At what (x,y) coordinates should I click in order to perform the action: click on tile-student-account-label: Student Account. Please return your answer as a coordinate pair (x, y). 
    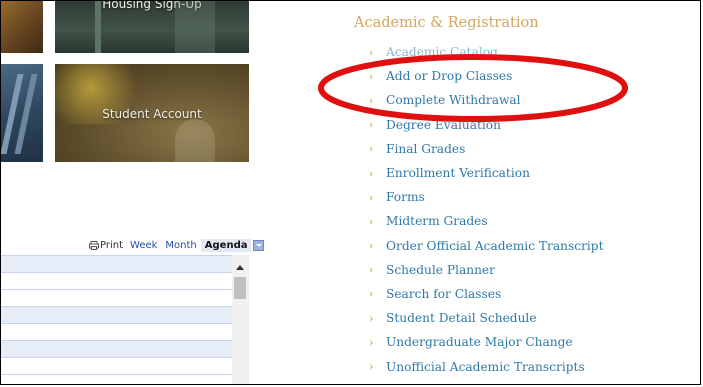
    Looking at the image, I should click on (152, 114).